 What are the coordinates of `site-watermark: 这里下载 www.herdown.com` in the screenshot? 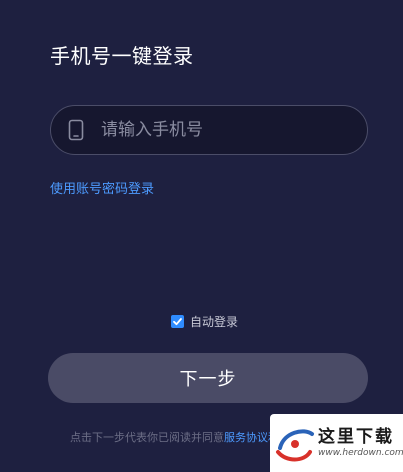 It's located at (336, 443).